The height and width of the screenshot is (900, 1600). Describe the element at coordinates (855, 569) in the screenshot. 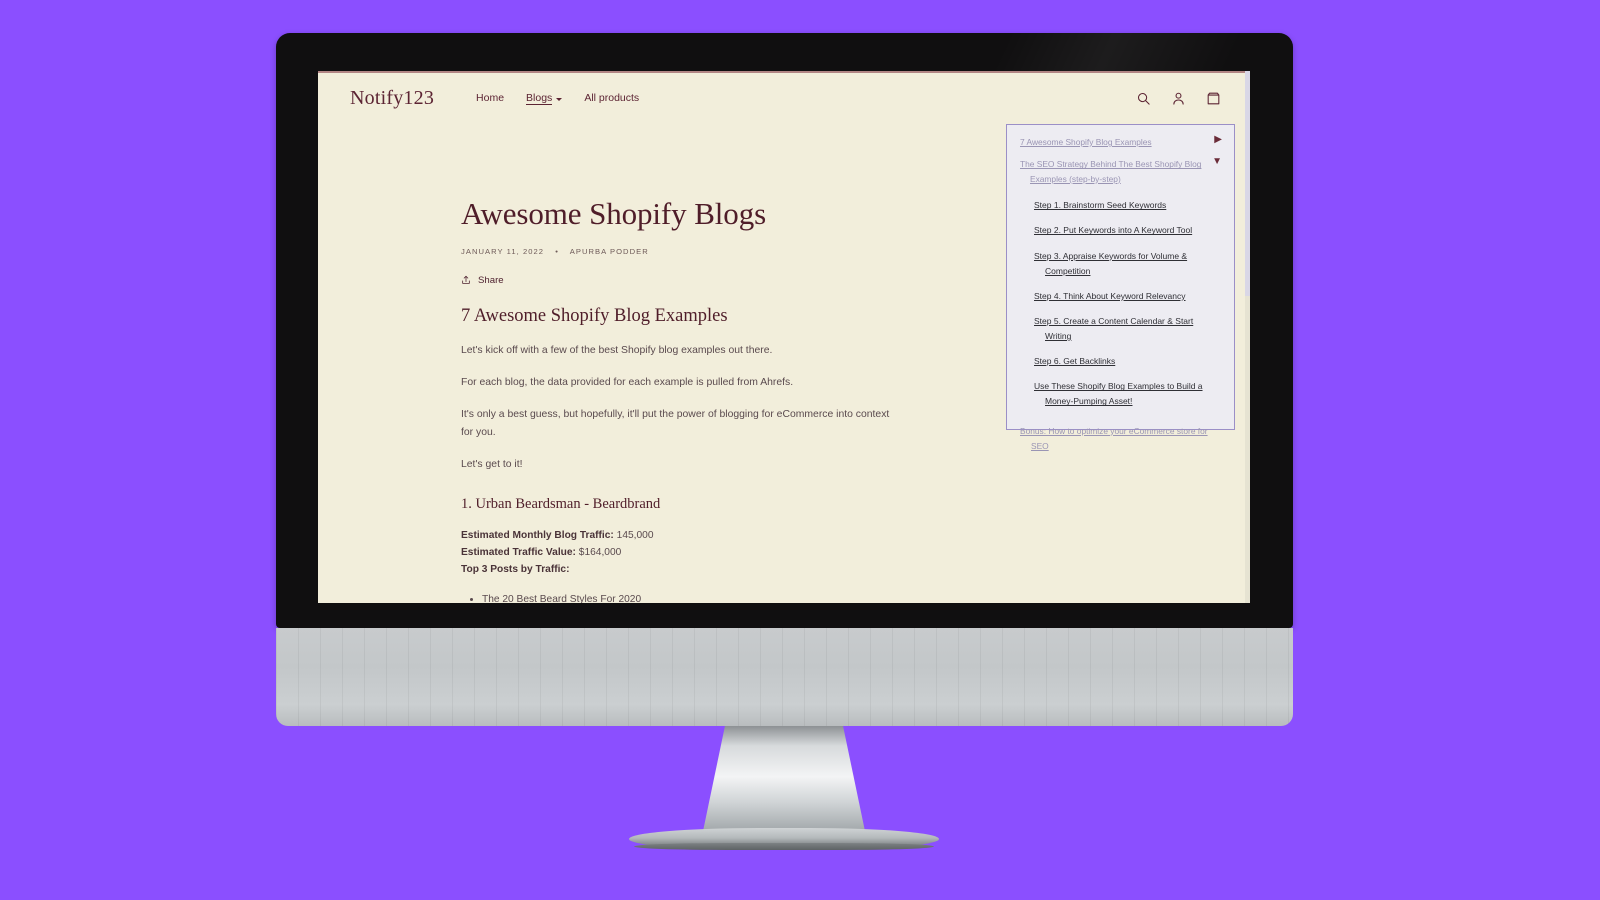

I see `stat-row: Top 3 Posts by Traffic:` at that location.